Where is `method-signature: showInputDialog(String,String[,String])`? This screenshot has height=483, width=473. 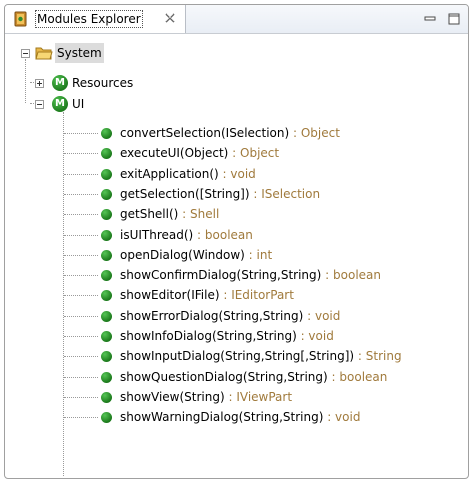 method-signature: showInputDialog(String,String[,String]) is located at coordinates (237, 356).